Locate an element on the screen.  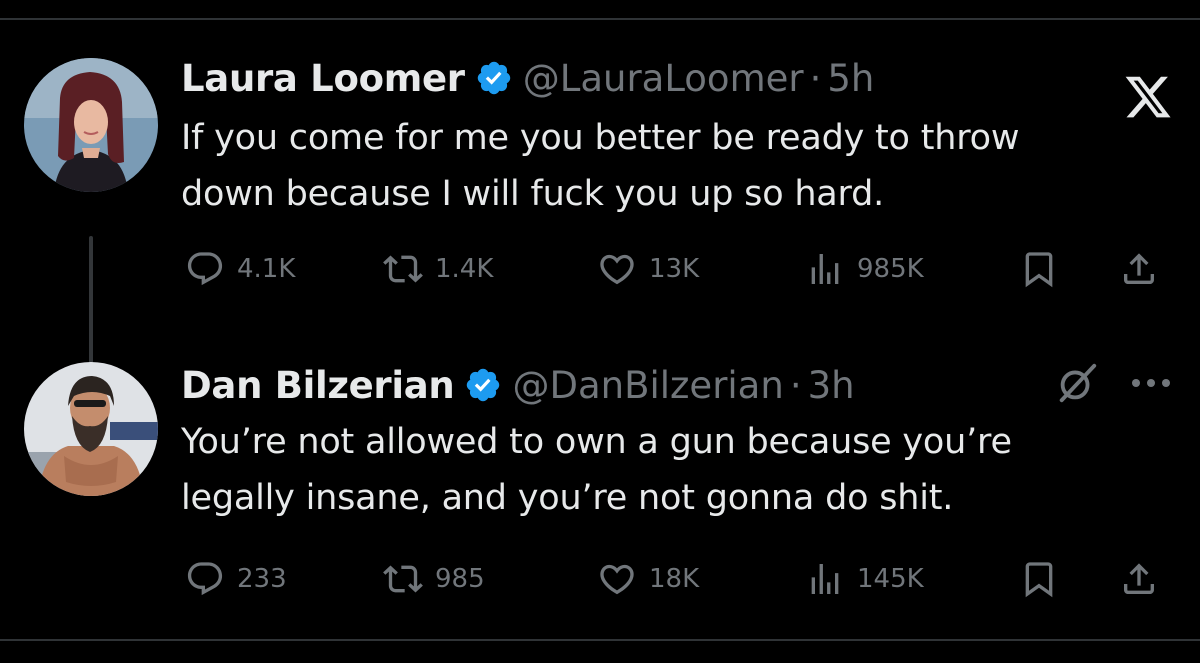
like-count: 18K is located at coordinates (674, 579).